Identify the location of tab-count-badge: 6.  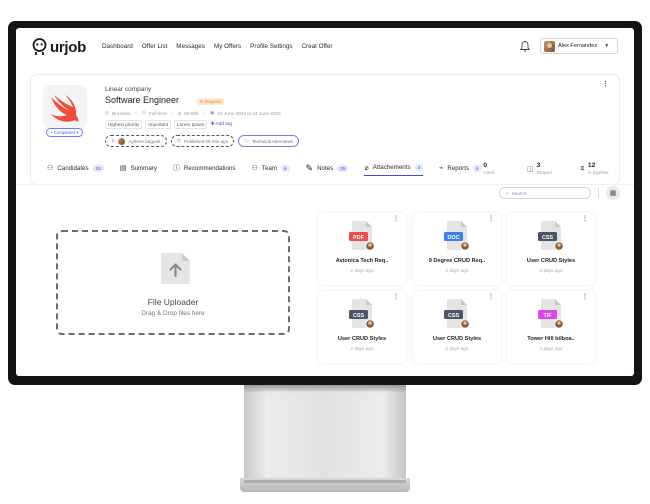
(285, 168).